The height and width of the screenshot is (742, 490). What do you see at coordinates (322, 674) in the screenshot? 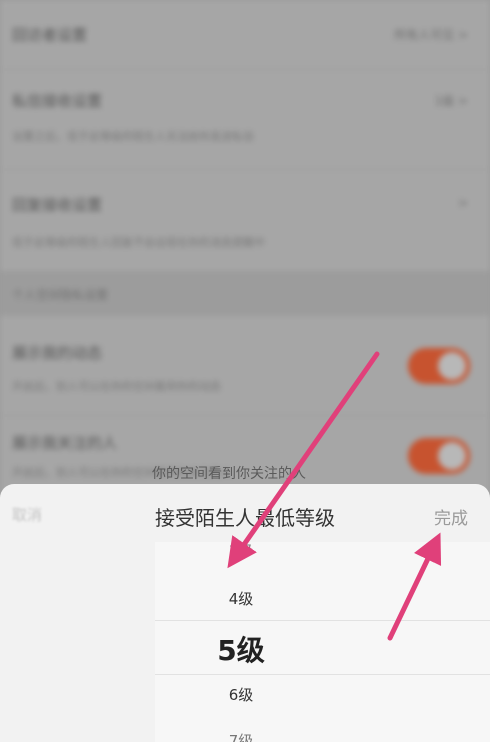
I see `picker-selection-bottom-line` at bounding box center [322, 674].